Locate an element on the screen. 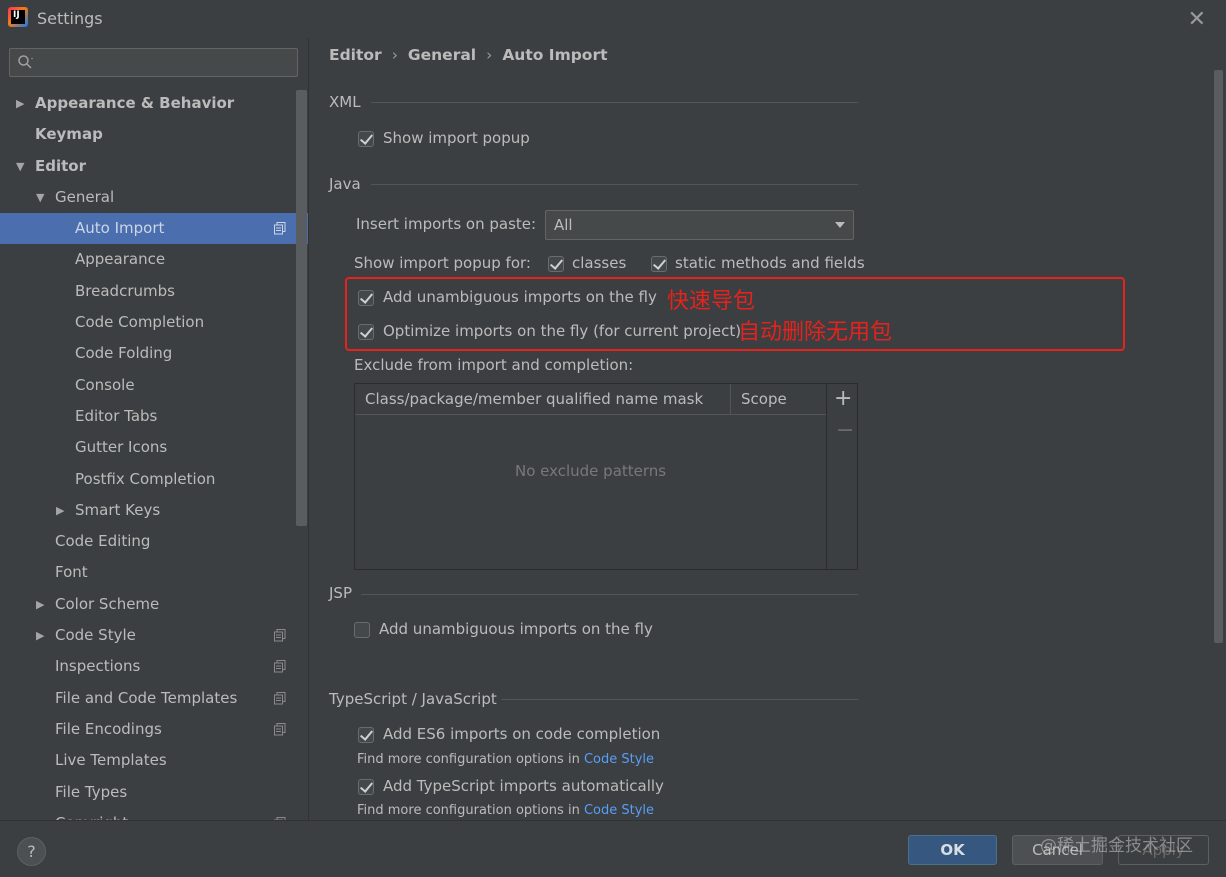 The width and height of the screenshot is (1226, 877). breadcrumb-auto-import: Auto Import is located at coordinates (555, 55).